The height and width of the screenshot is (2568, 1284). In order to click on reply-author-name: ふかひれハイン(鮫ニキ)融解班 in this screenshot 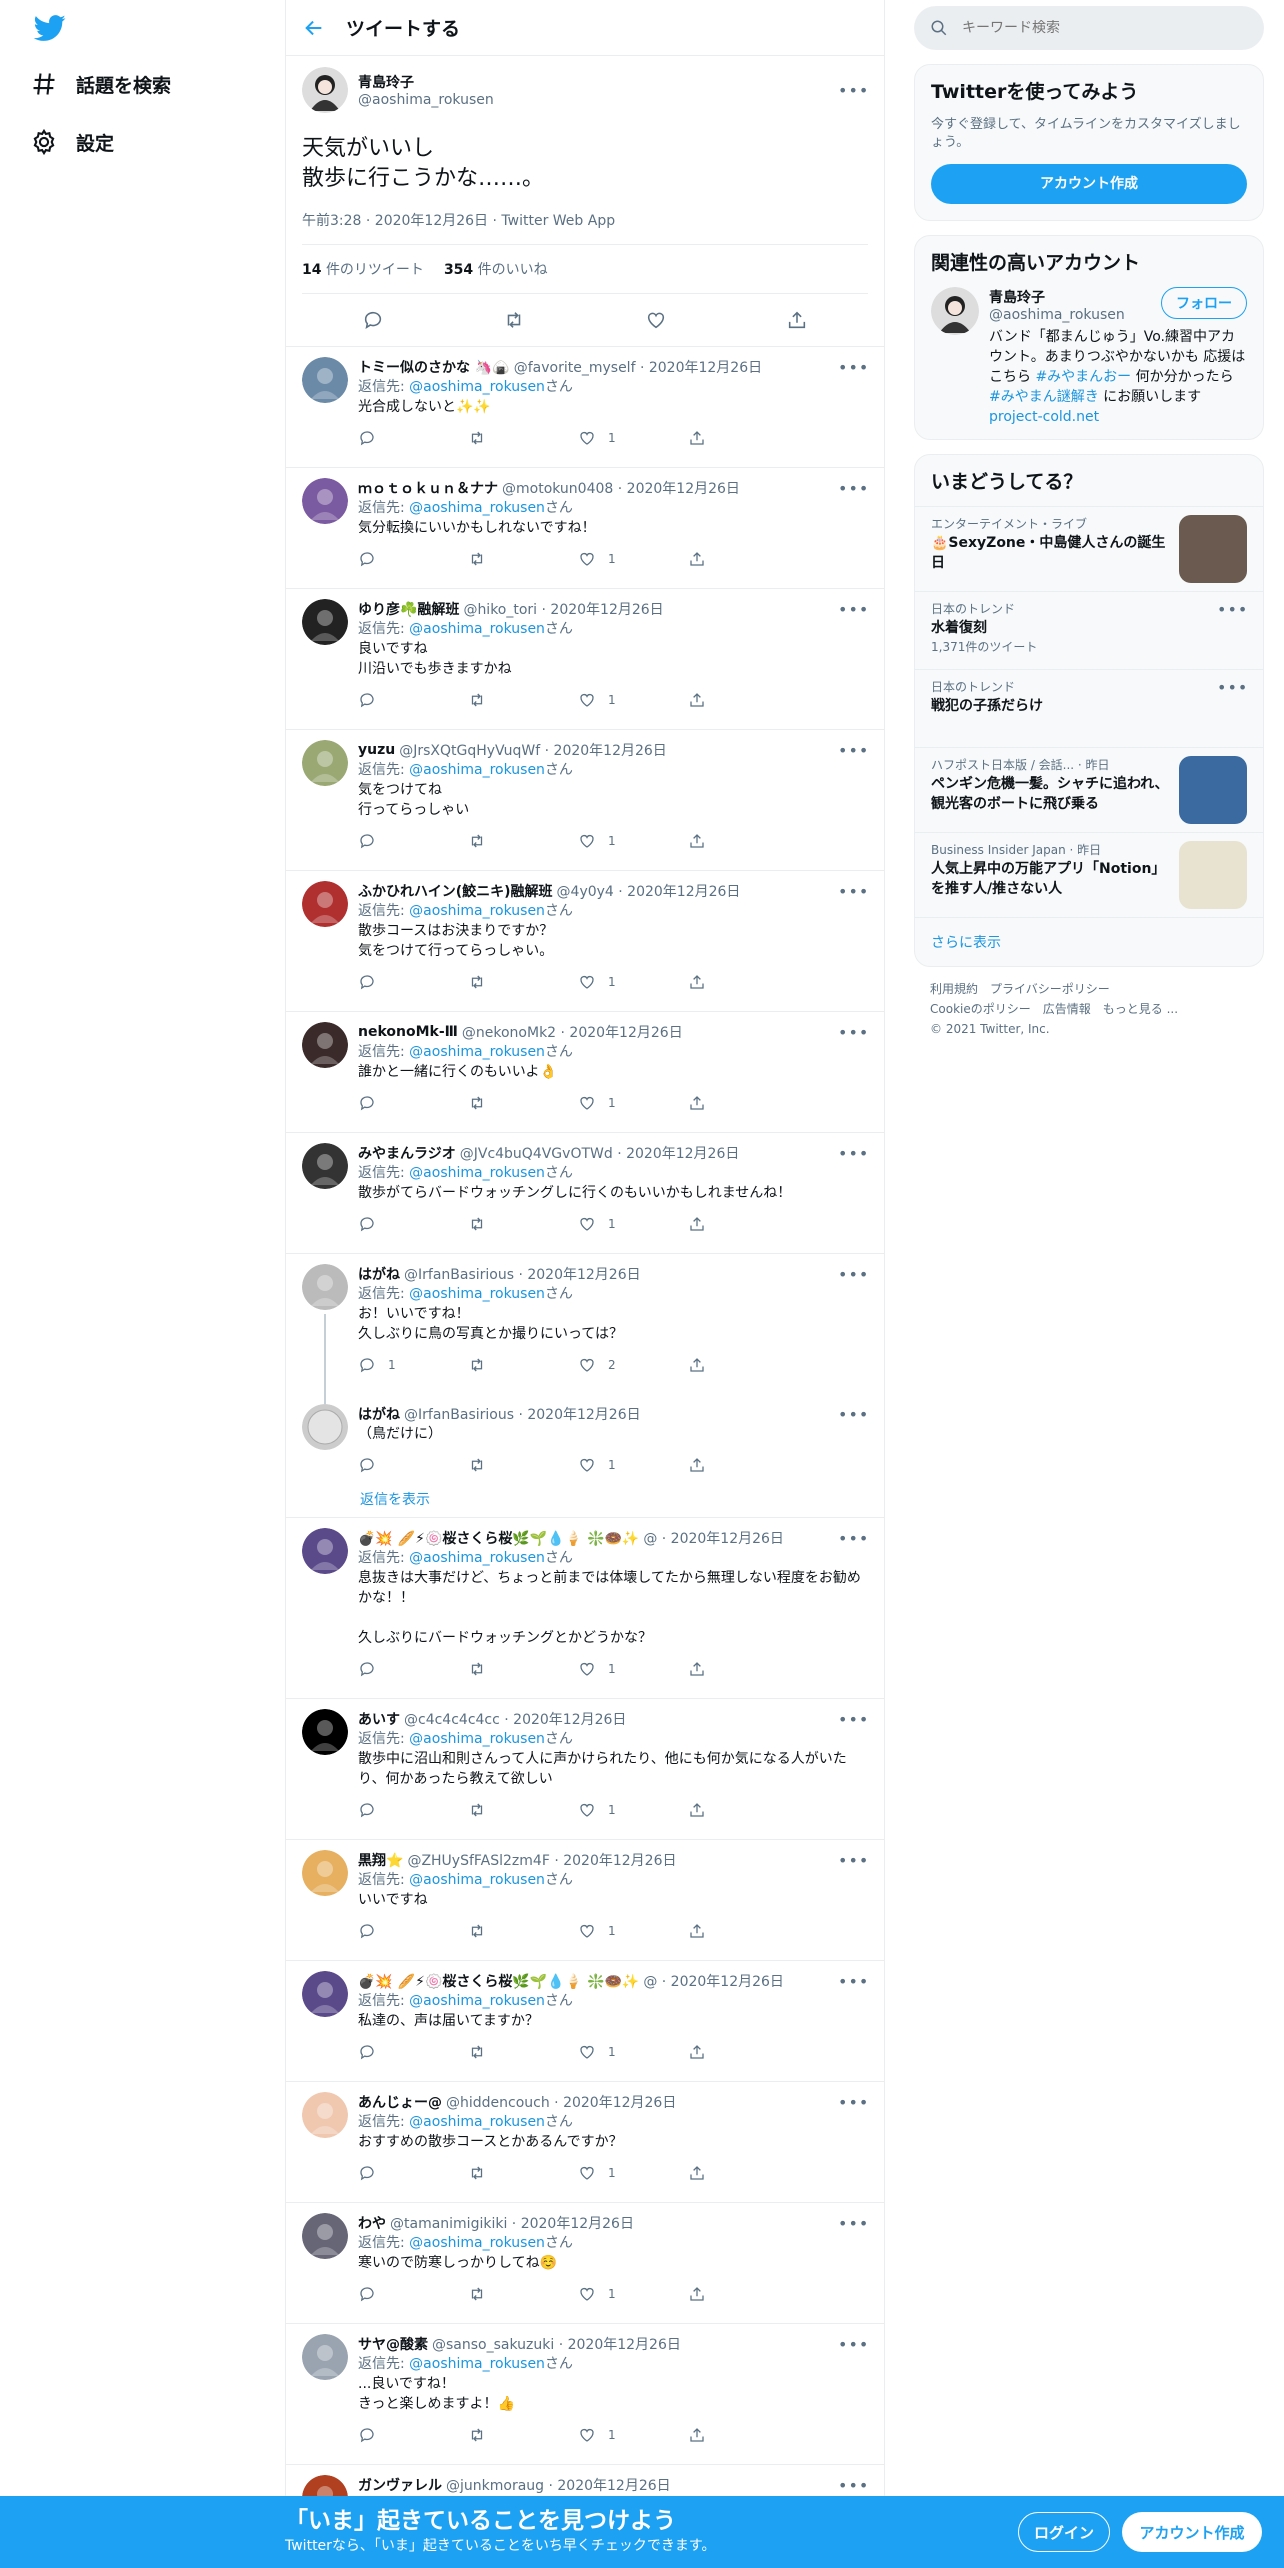, I will do `click(455, 891)`.